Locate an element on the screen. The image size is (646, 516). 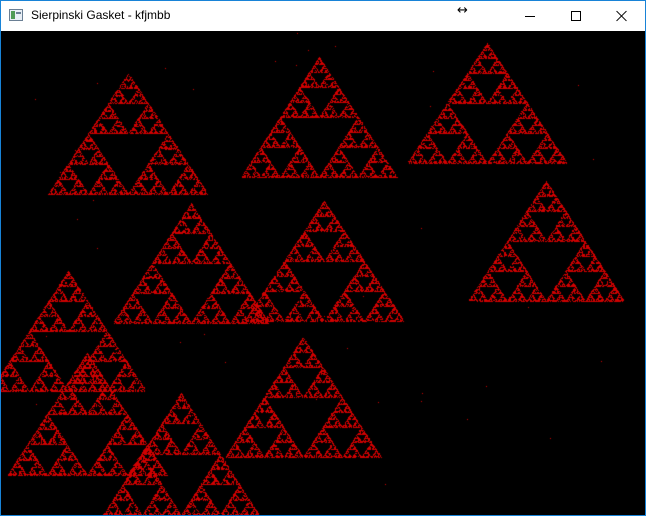
minimize-icon is located at coordinates (530, 16).